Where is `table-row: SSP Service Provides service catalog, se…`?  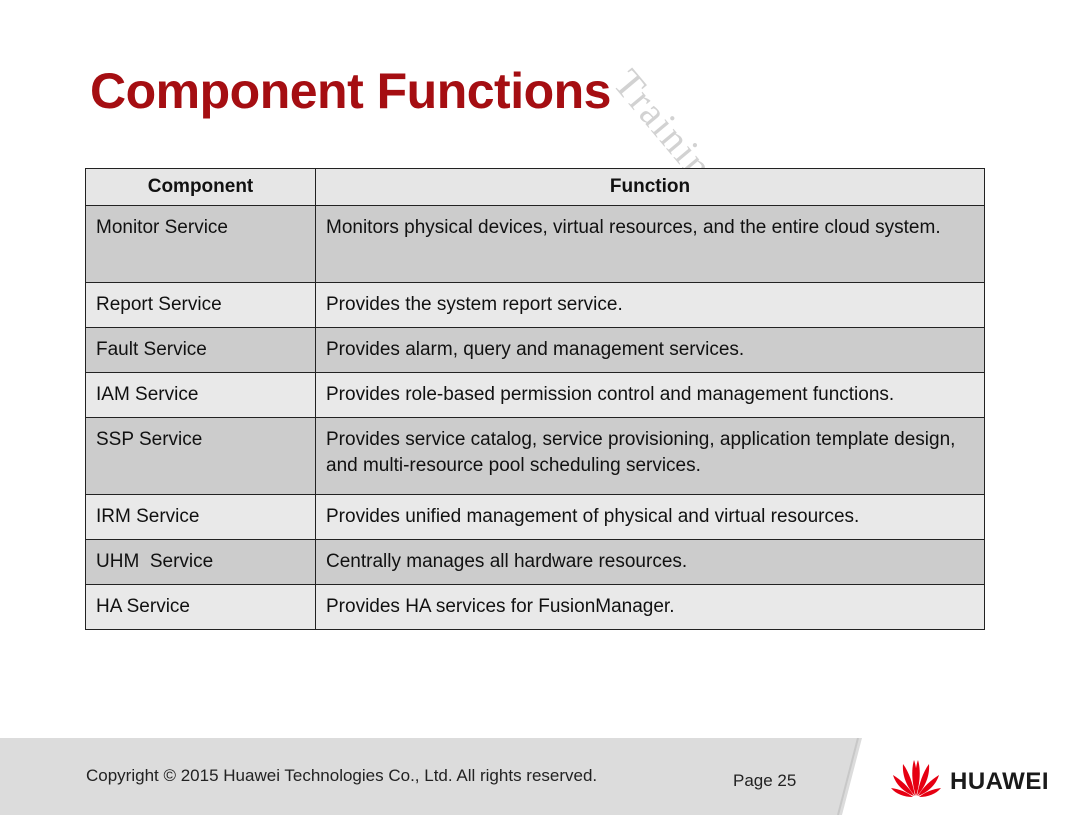 table-row: SSP Service Provides service catalog, se… is located at coordinates (535, 456).